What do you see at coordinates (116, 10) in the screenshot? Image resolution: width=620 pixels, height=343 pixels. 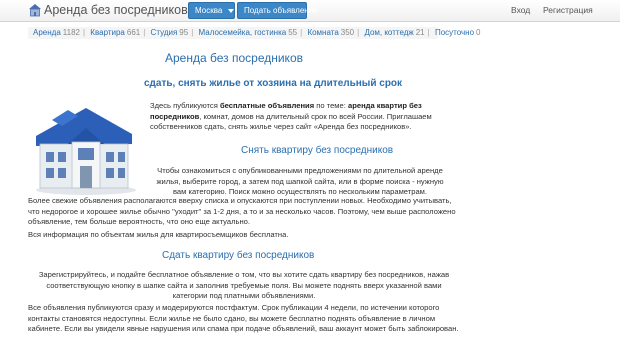 I see `site-brand-link: Аренда без посредников` at bounding box center [116, 10].